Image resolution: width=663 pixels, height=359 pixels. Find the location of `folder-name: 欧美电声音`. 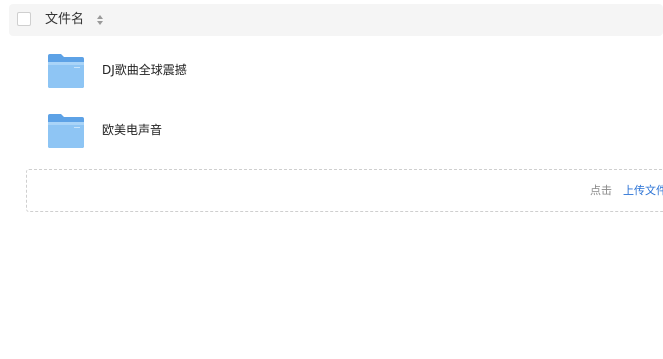

folder-name: 欧美电声音 is located at coordinates (132, 130).